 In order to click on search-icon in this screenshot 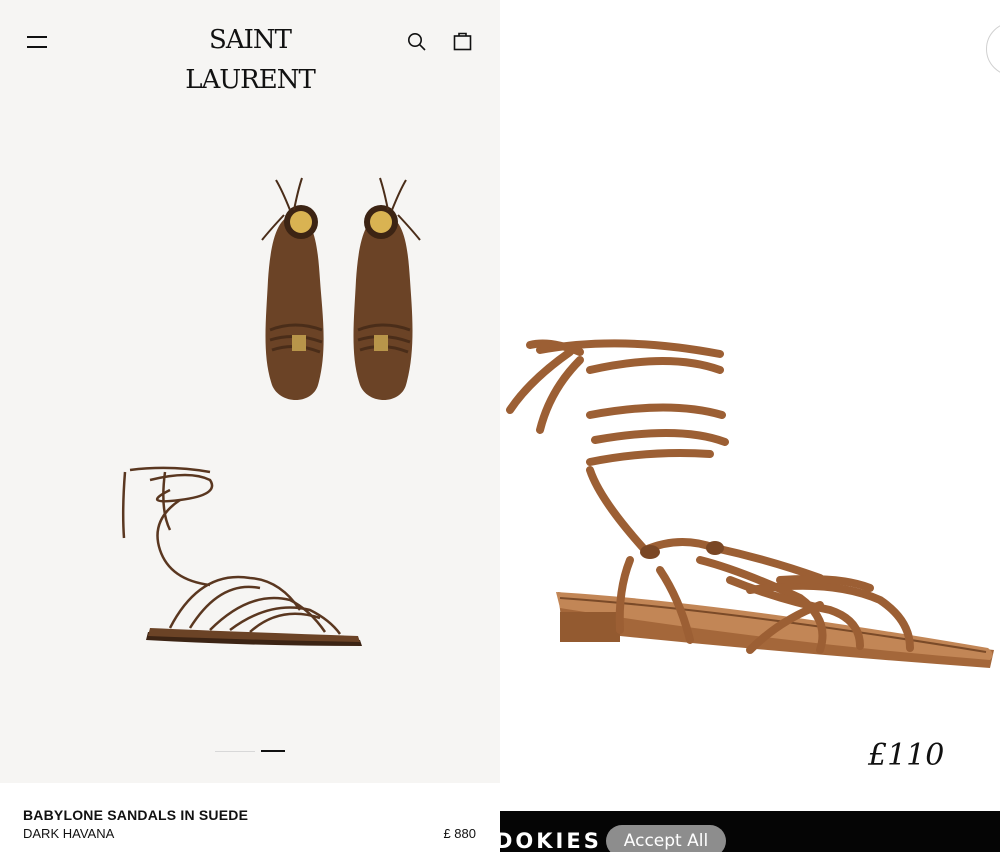, I will do `click(417, 42)`.